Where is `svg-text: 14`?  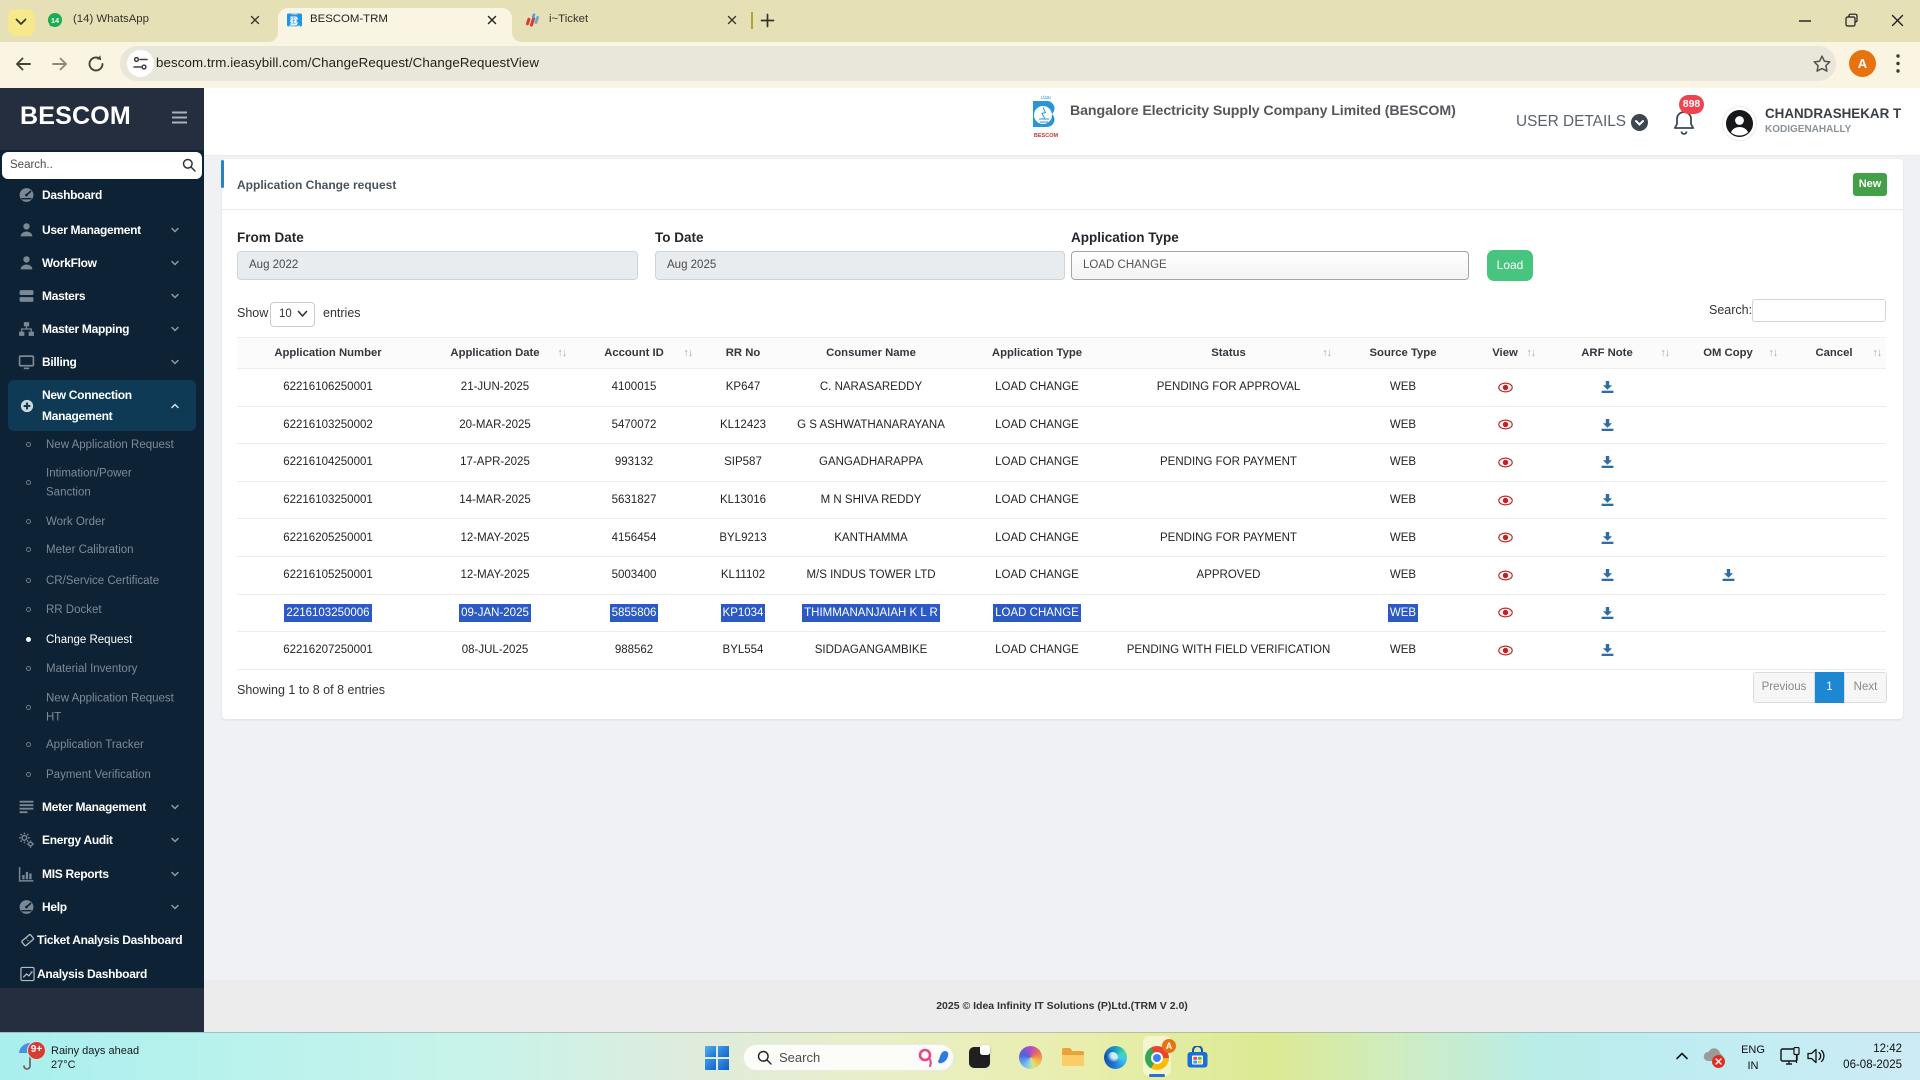 svg-text: 14 is located at coordinates (55, 20).